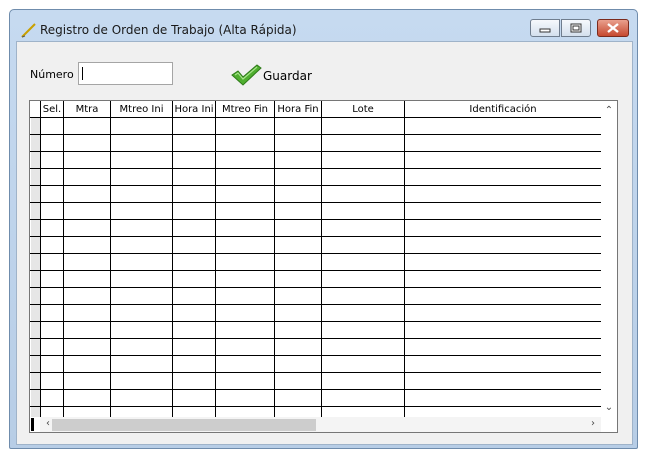  What do you see at coordinates (141, 109) in the screenshot?
I see `column-header-mtreo-ini: Mtreo Ini` at bounding box center [141, 109].